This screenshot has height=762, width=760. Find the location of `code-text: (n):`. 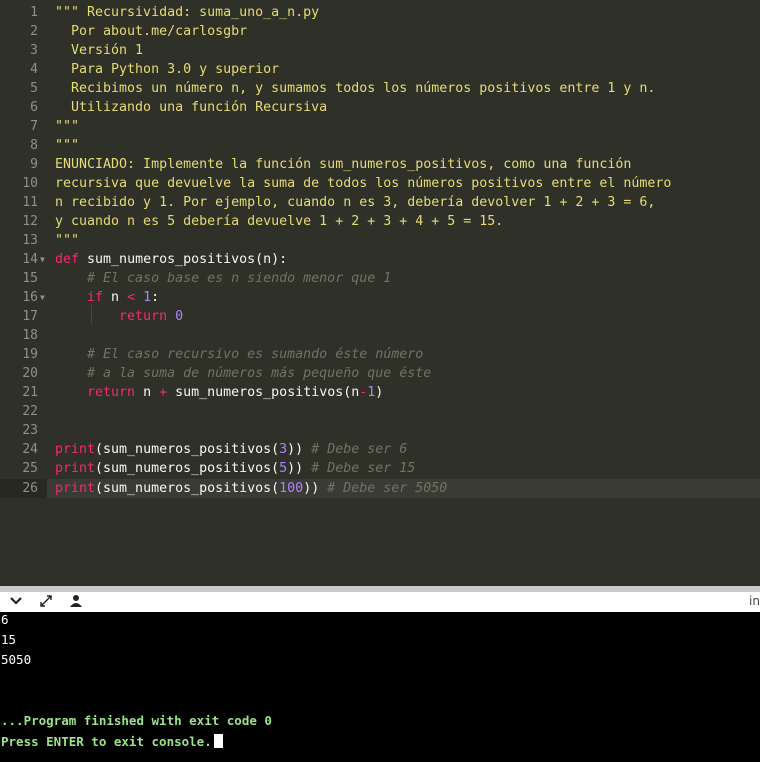

code-text: (n): is located at coordinates (271, 259).